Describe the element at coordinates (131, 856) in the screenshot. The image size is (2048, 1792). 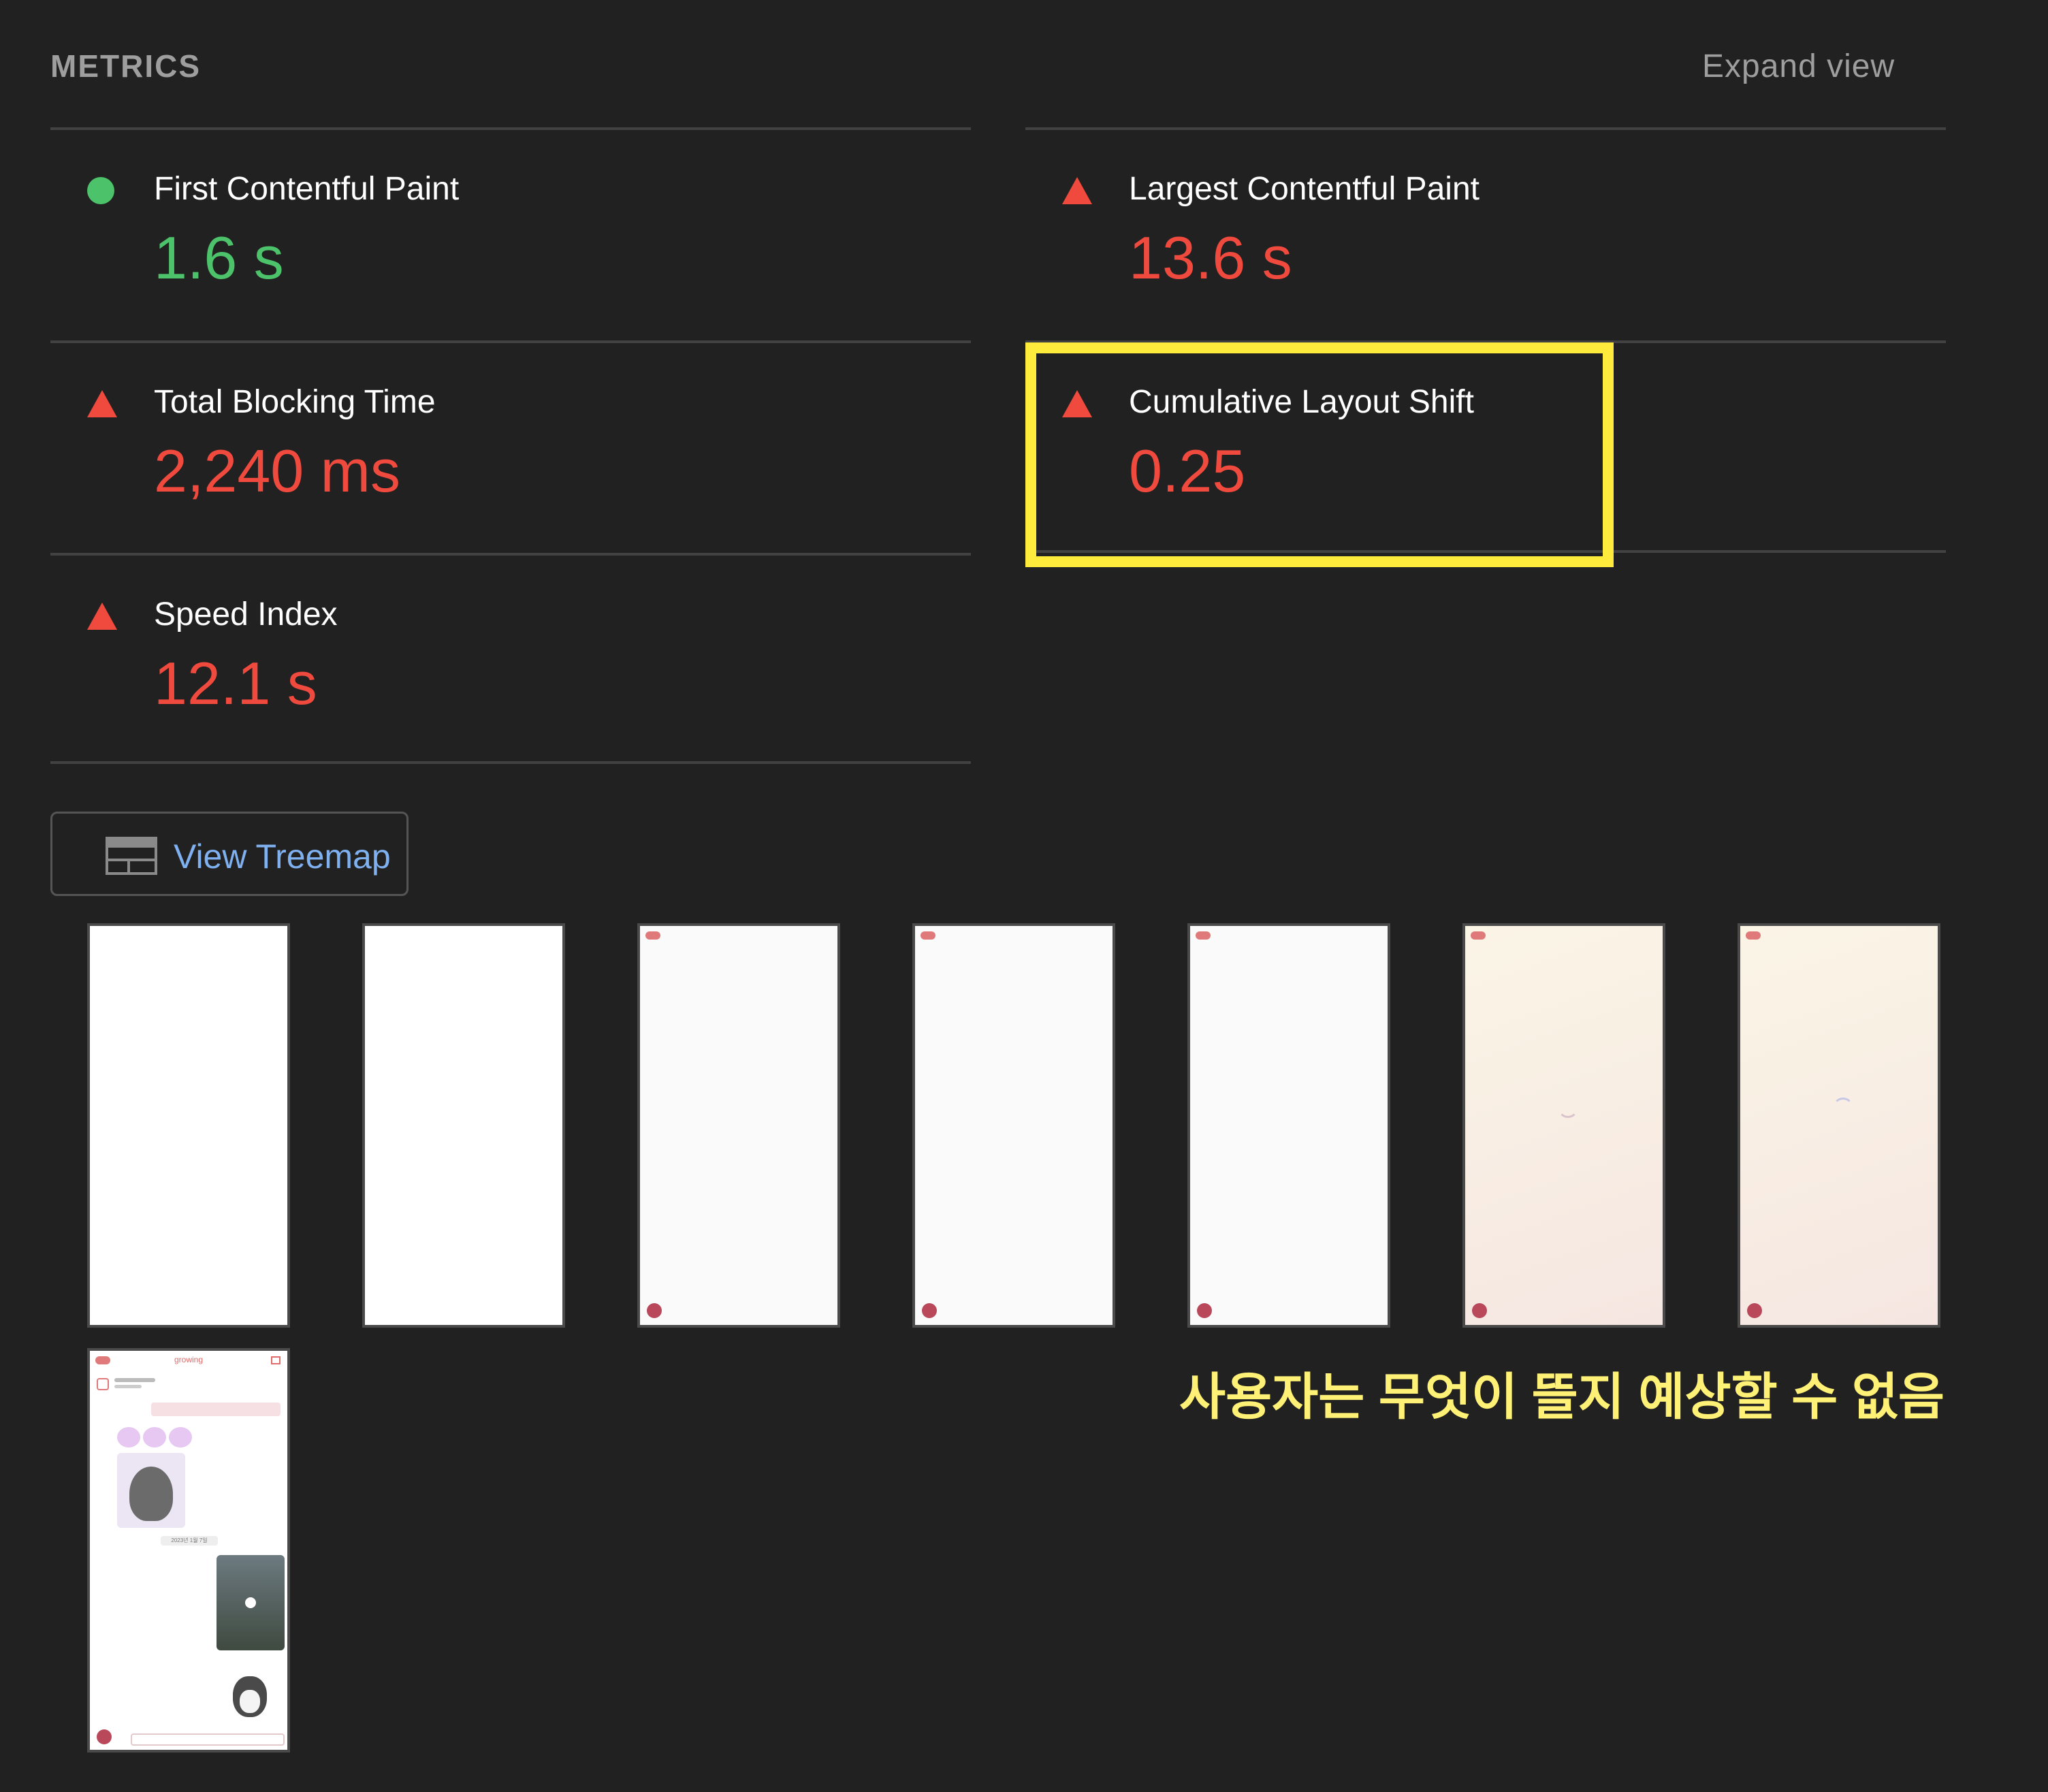
I see `treemap-icon` at that location.